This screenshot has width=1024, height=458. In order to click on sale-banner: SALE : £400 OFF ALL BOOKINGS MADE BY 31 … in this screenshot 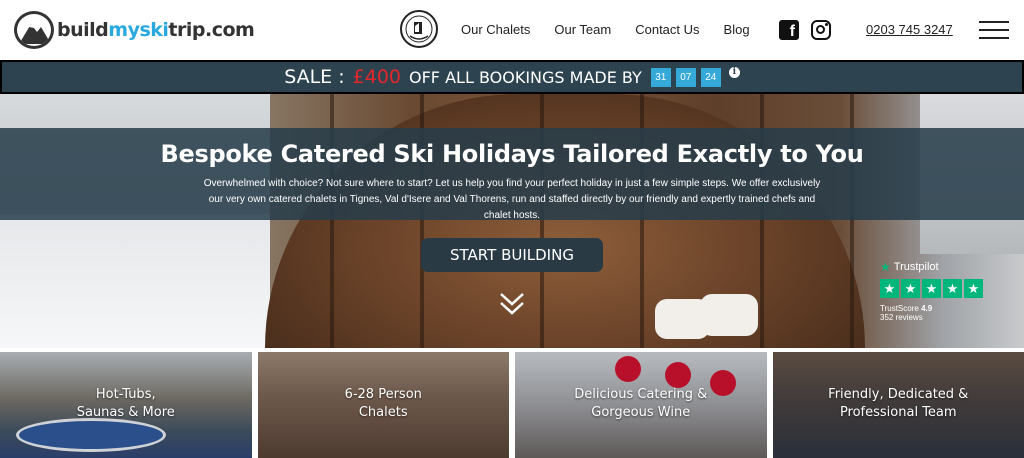, I will do `click(512, 77)`.